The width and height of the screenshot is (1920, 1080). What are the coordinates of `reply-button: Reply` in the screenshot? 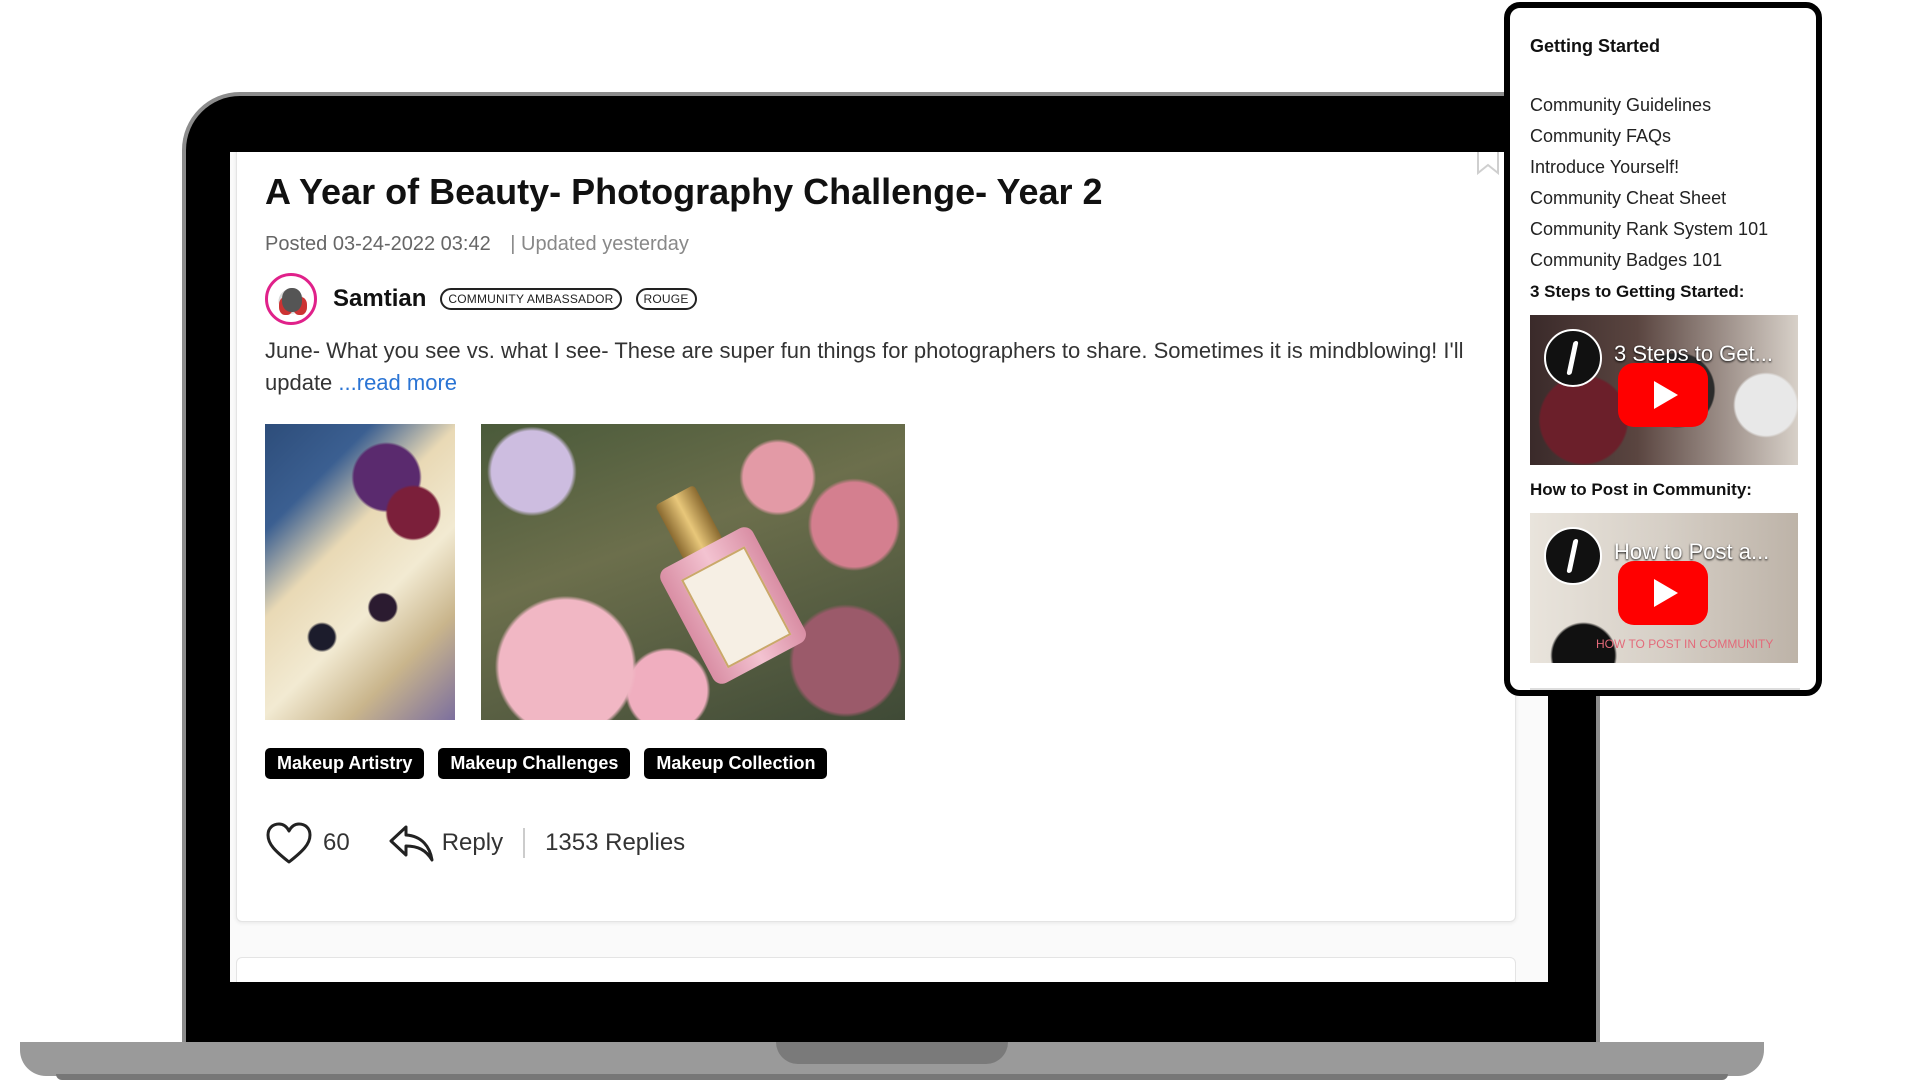 It's located at (472, 843).